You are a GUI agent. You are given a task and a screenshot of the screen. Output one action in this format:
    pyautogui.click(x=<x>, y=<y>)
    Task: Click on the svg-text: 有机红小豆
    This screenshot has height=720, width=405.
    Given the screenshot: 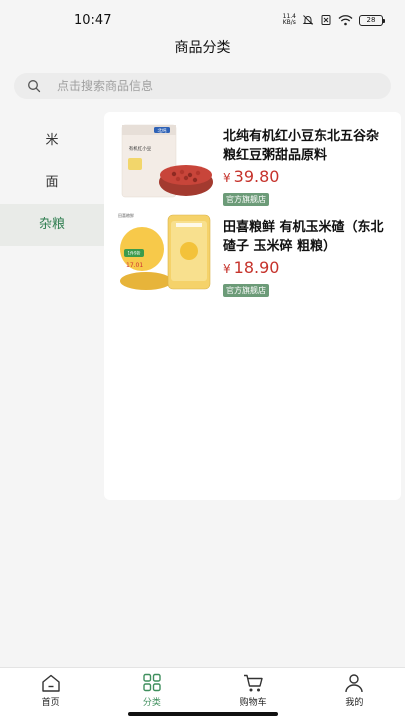 What is the action you would take?
    pyautogui.click(x=140, y=148)
    